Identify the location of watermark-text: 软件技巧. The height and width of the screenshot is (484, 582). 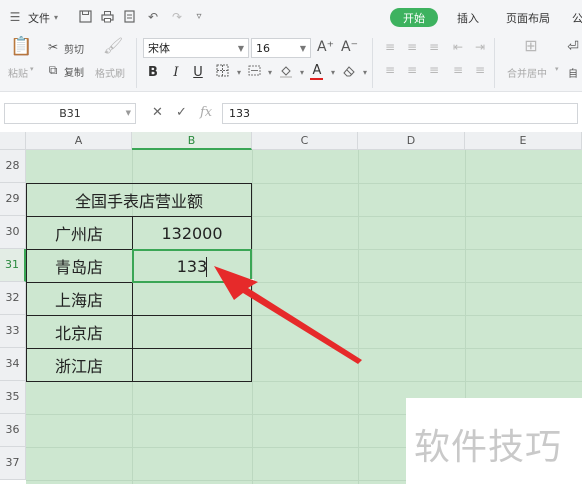
(488, 447).